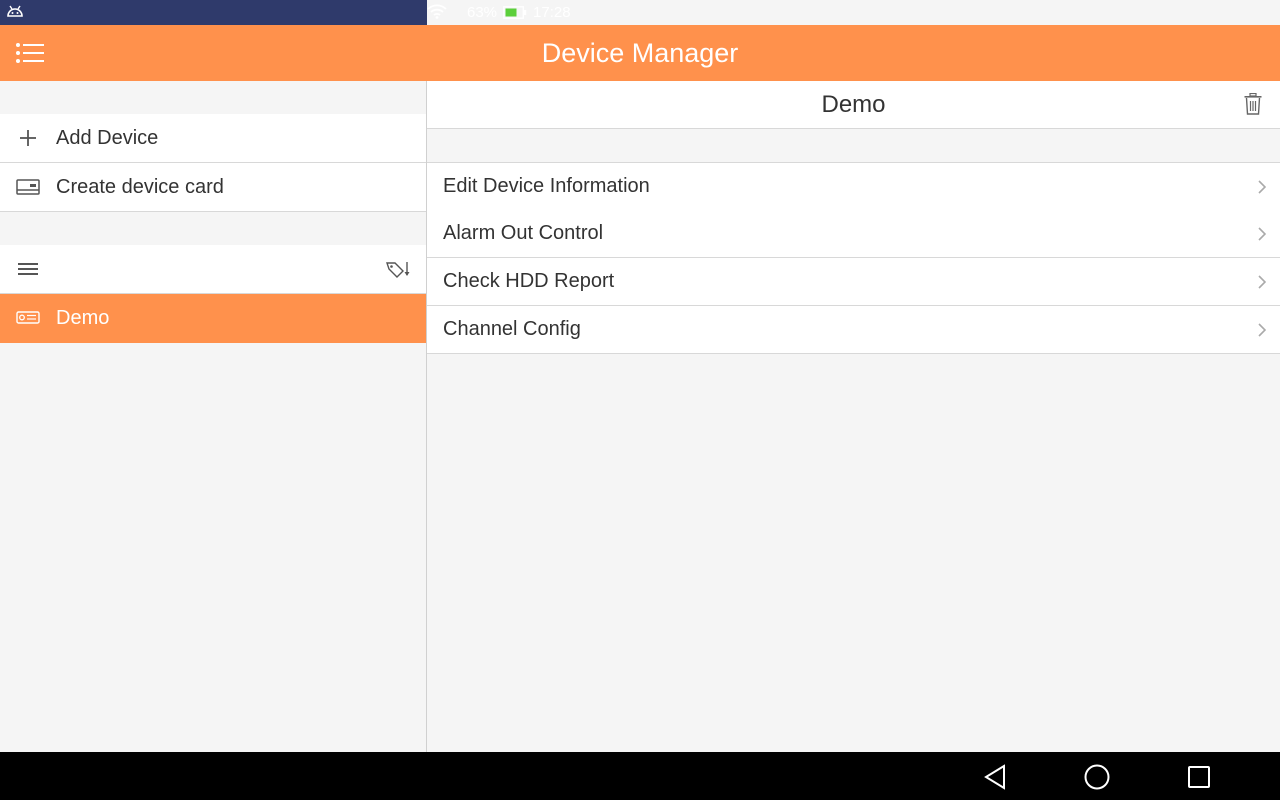  I want to click on check-hdd-report-item: Check HDD Report, so click(853, 282).